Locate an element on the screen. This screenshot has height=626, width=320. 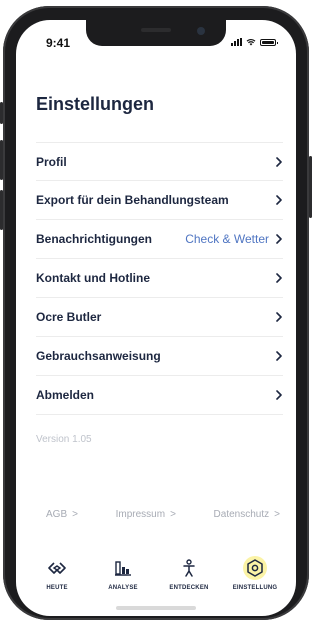
tab-label: EINSTELLUNG is located at coordinates (255, 588).